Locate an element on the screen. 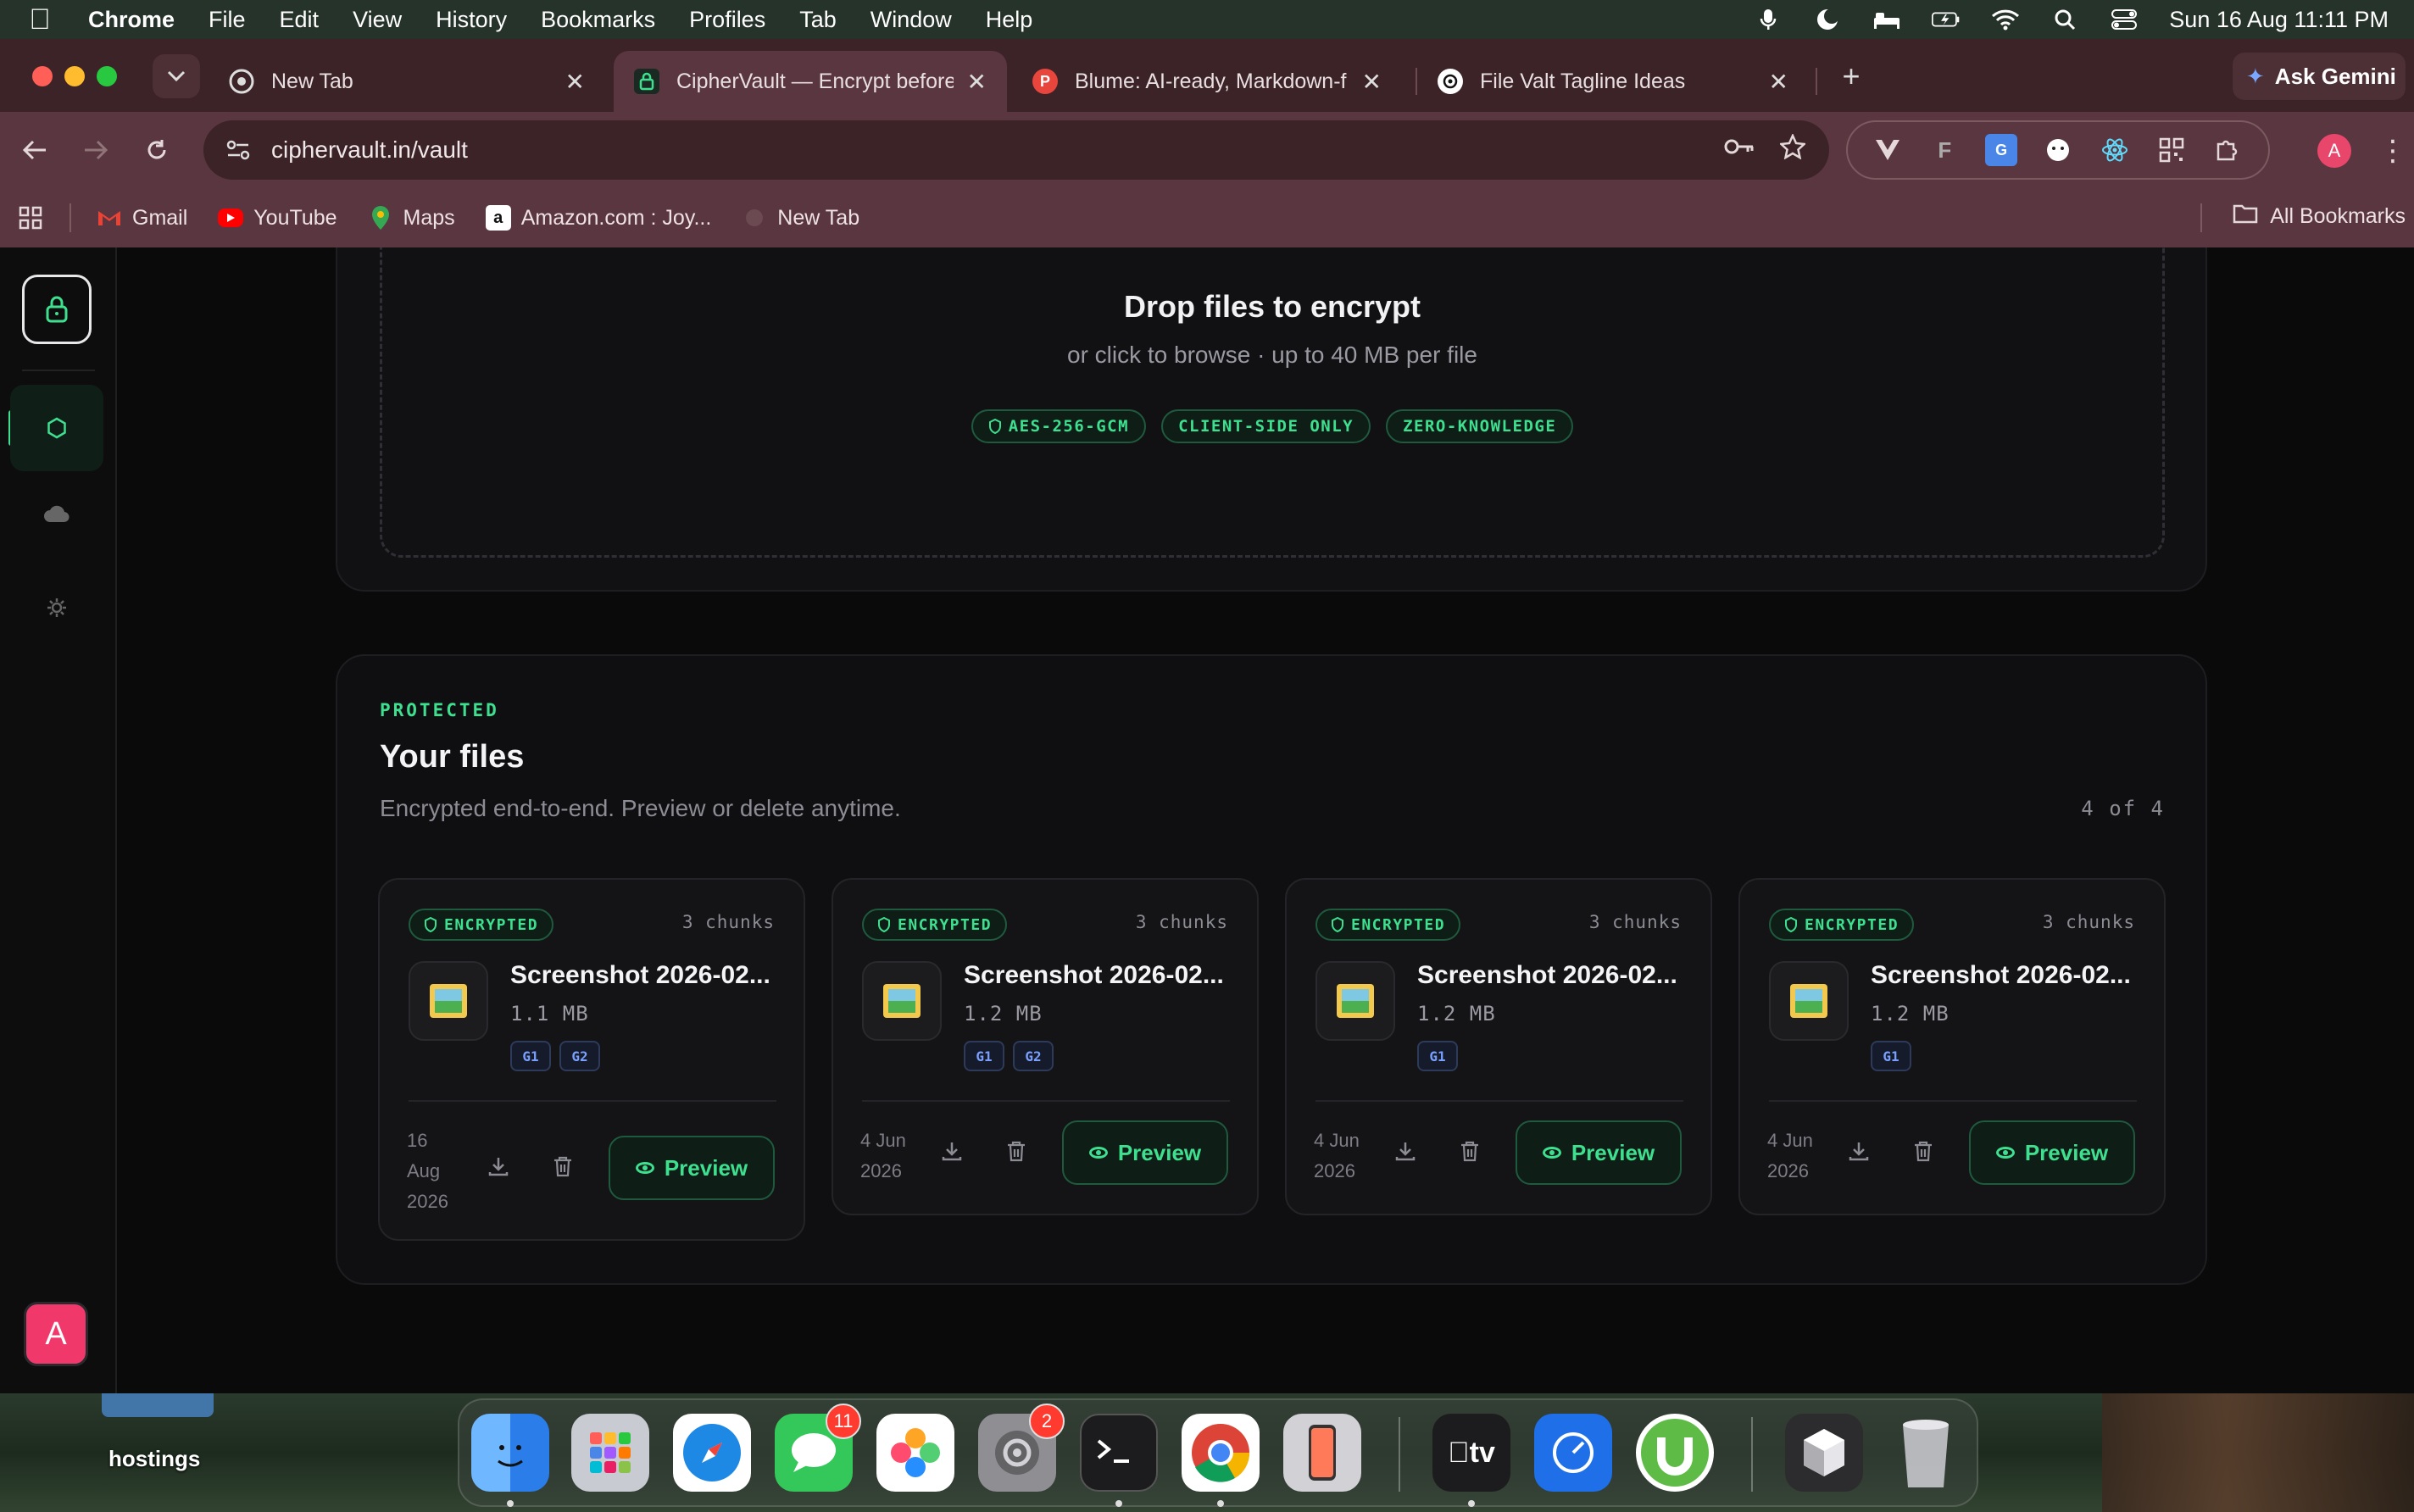 This screenshot has height=1512, width=2414. f-extension-icon: F is located at coordinates (1944, 150).